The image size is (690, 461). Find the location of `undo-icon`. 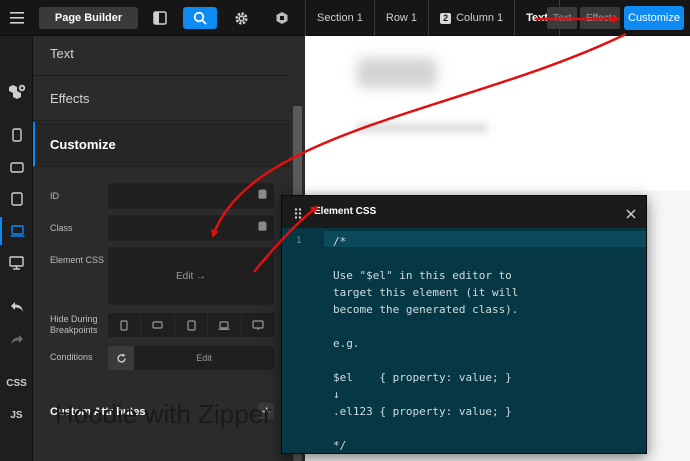

undo-icon is located at coordinates (16, 307).